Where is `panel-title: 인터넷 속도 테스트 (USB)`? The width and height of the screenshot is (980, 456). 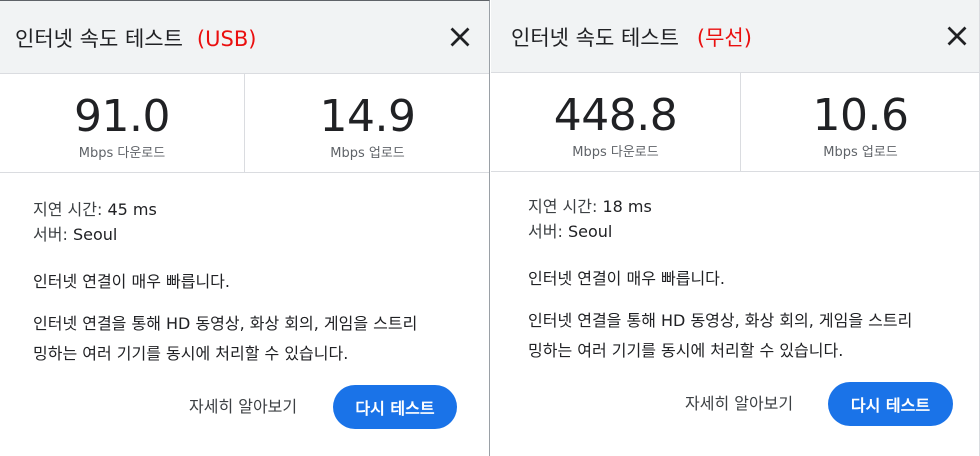 panel-title: 인터넷 속도 테스트 (USB) is located at coordinates (135, 38).